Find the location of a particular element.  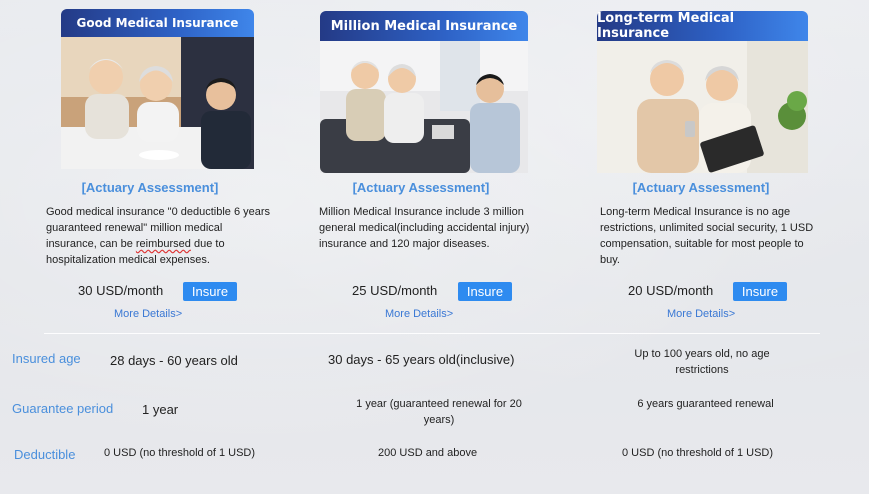

insure-button-good-medical: Insure is located at coordinates (210, 291).